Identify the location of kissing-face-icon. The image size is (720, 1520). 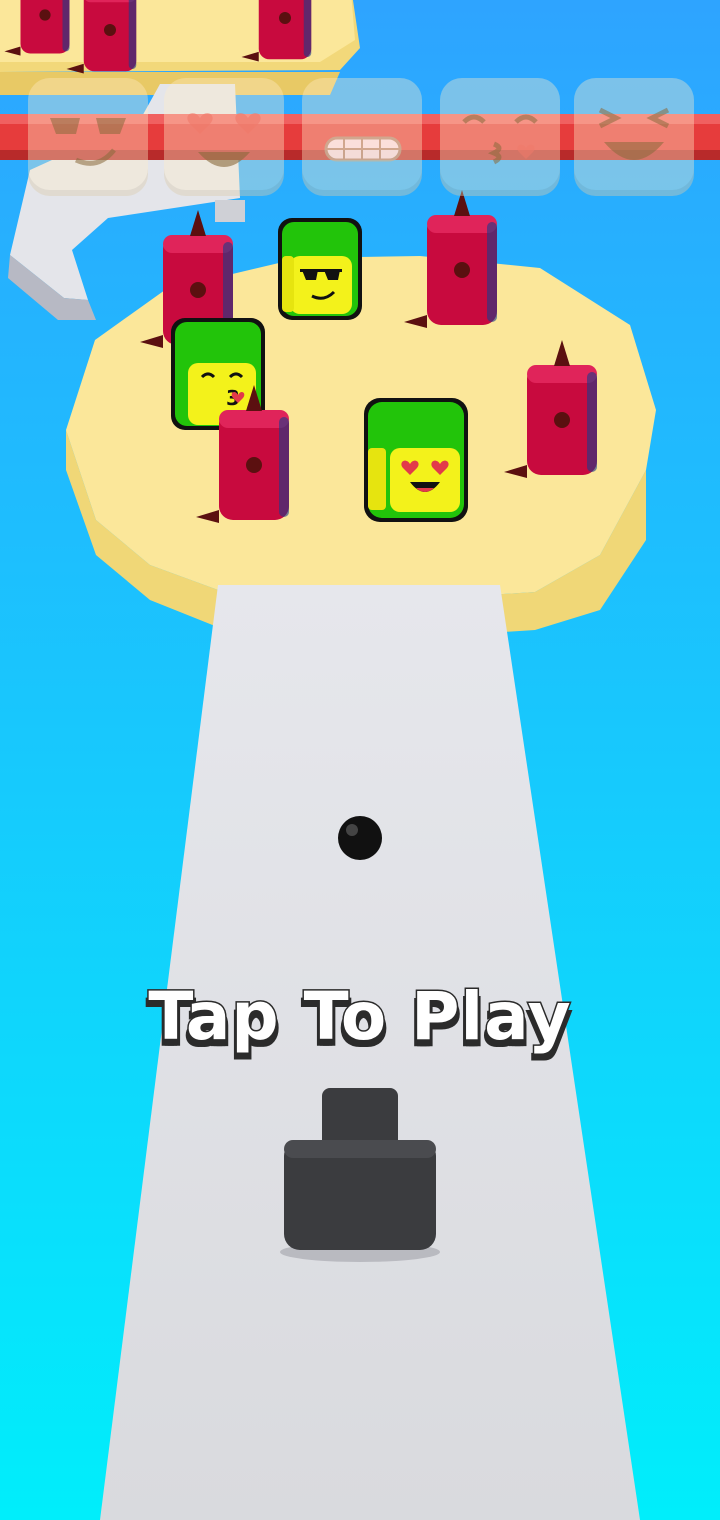
(500, 139).